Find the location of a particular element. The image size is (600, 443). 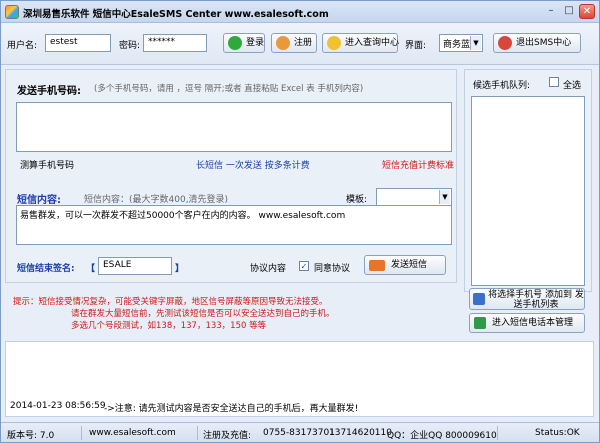

select-all-checkbox is located at coordinates (554, 83).